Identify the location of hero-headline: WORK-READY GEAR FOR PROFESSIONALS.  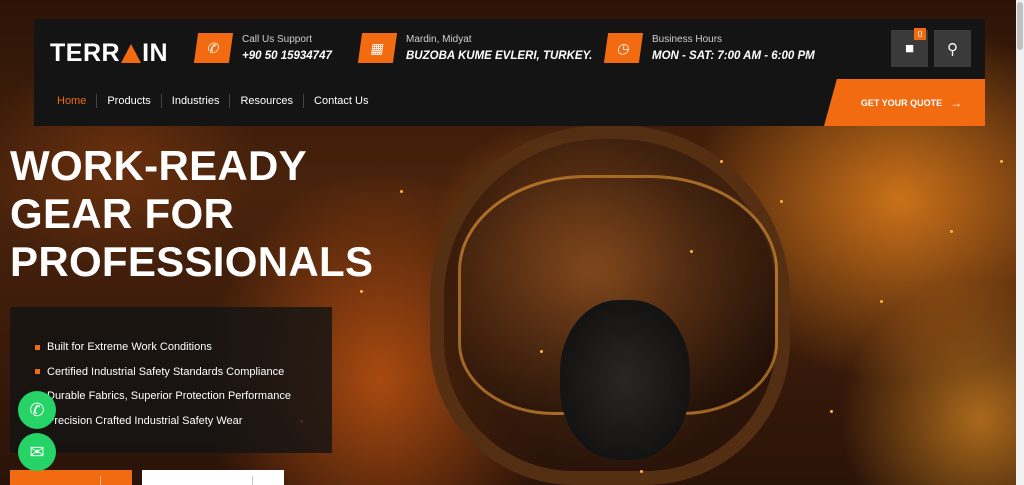
(191, 214).